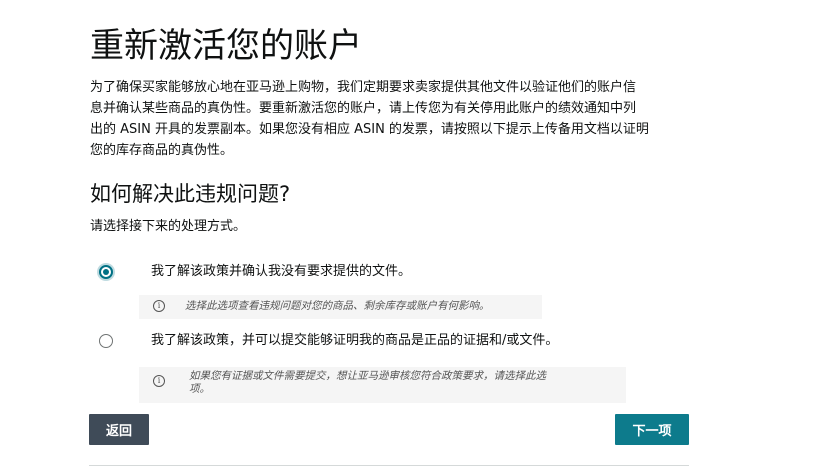 This screenshot has width=826, height=469. Describe the element at coordinates (389, 465) in the screenshot. I see `divider` at that location.